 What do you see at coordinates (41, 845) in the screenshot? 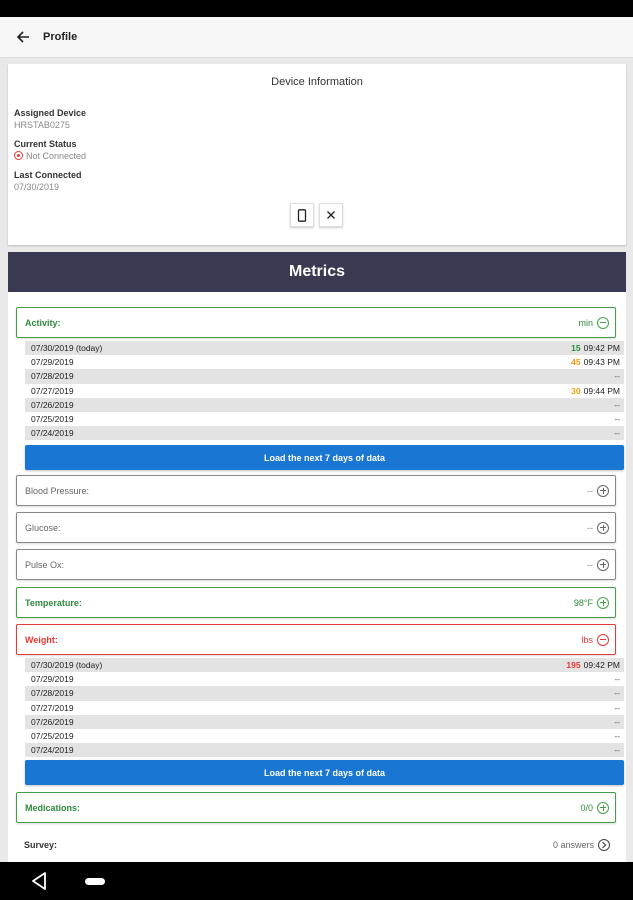
I see `survey-label: Survey:` at bounding box center [41, 845].